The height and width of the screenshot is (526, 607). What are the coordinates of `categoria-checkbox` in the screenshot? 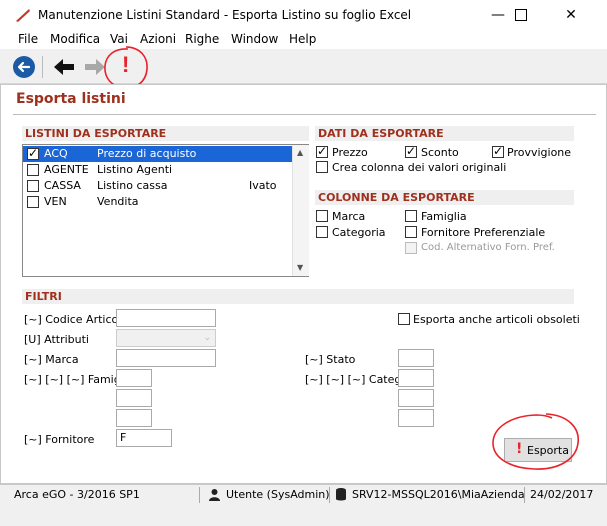 It's located at (322, 232).